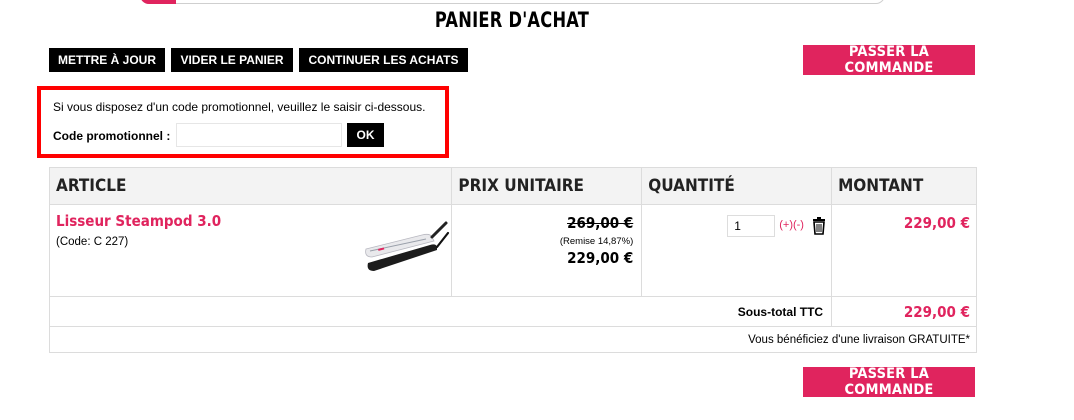  I want to click on update-cart-button: METTRE À JOUR, so click(107, 60).